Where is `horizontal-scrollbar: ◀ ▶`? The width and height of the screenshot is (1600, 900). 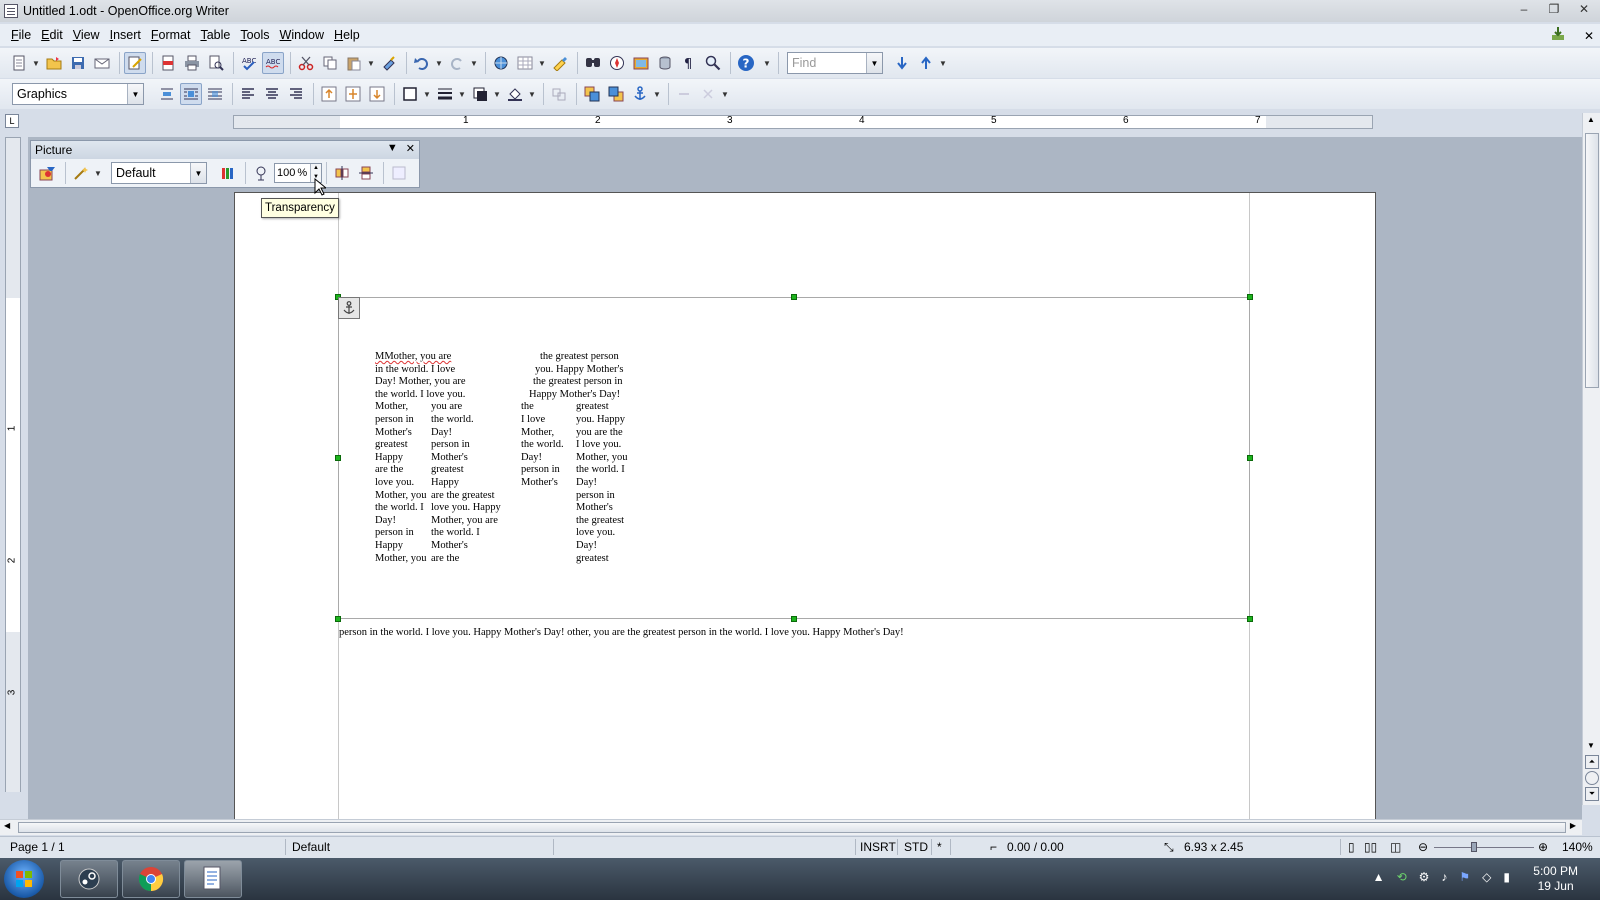 horizontal-scrollbar: ◀ ▶ is located at coordinates (791, 827).